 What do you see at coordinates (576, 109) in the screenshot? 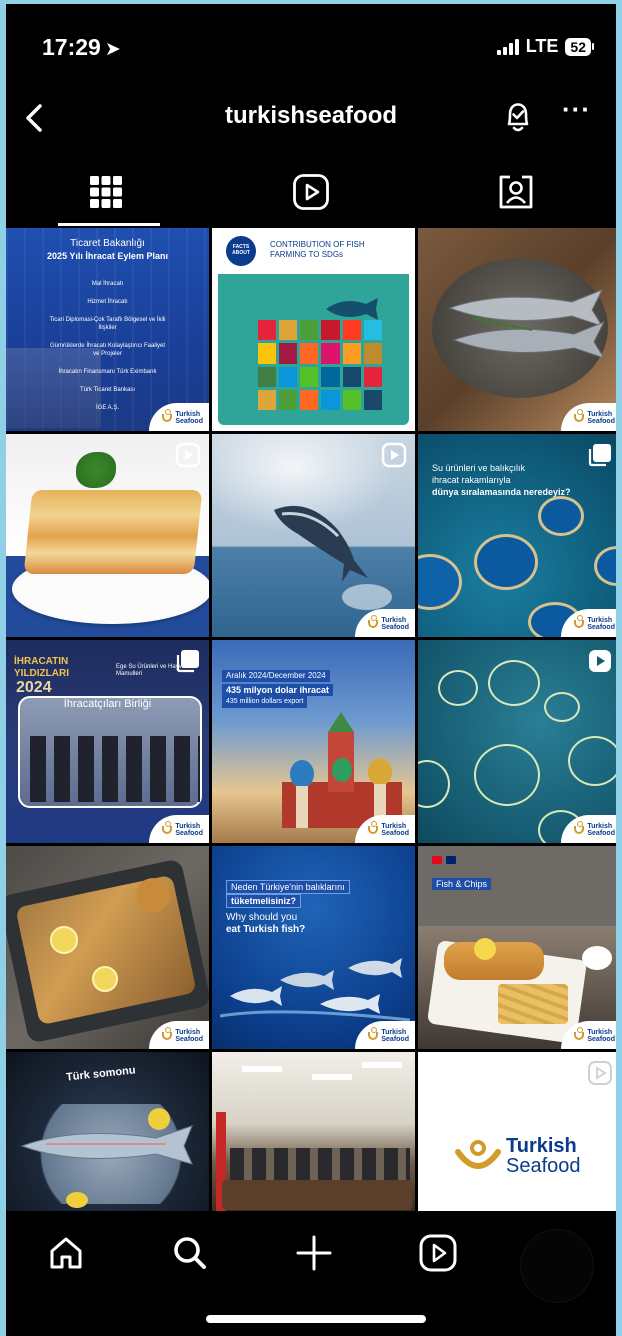
I see `more-horizontal-icon: ···` at bounding box center [576, 109].